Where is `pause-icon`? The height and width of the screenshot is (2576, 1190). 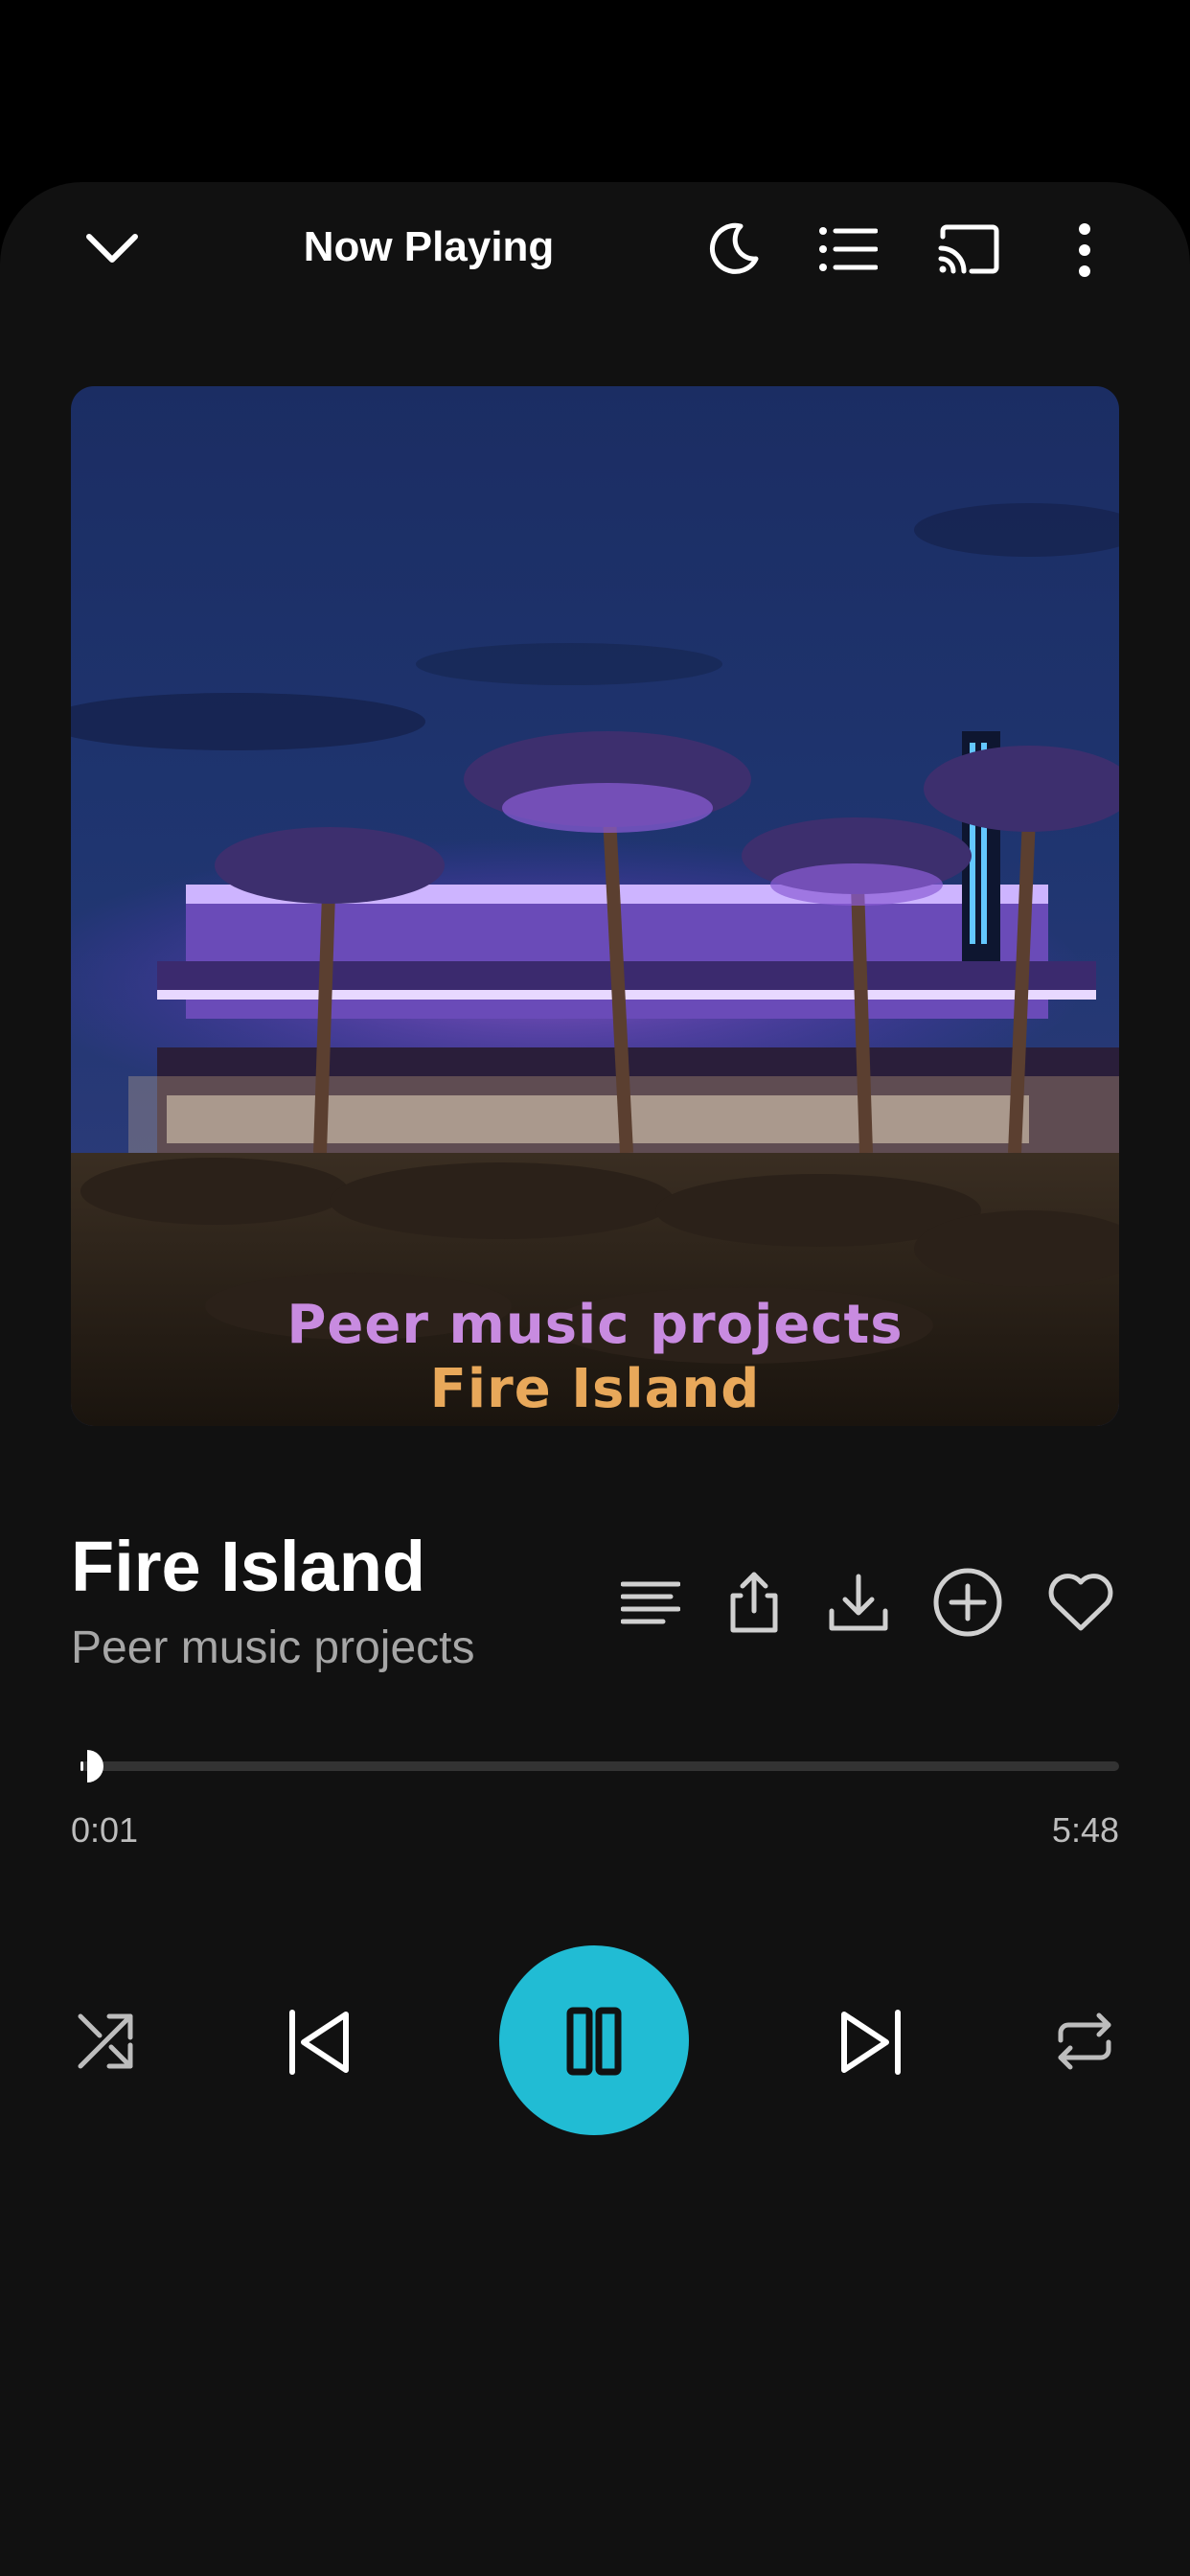 pause-icon is located at coordinates (594, 2042).